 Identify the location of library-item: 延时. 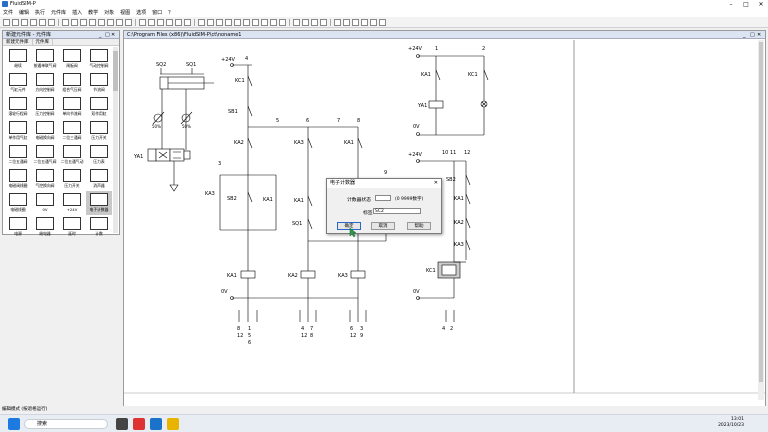
(72, 227).